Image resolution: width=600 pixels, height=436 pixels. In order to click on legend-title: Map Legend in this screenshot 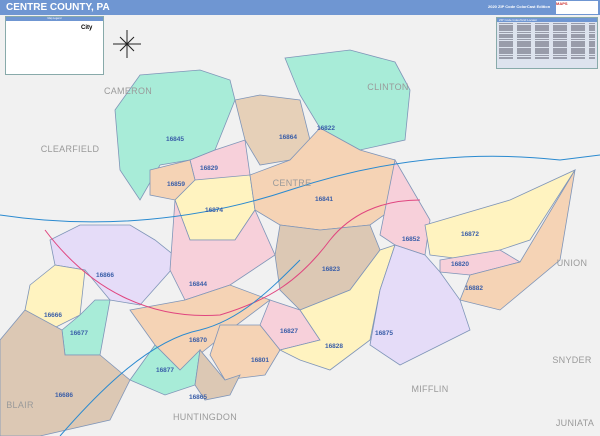, I will do `click(54, 19)`.